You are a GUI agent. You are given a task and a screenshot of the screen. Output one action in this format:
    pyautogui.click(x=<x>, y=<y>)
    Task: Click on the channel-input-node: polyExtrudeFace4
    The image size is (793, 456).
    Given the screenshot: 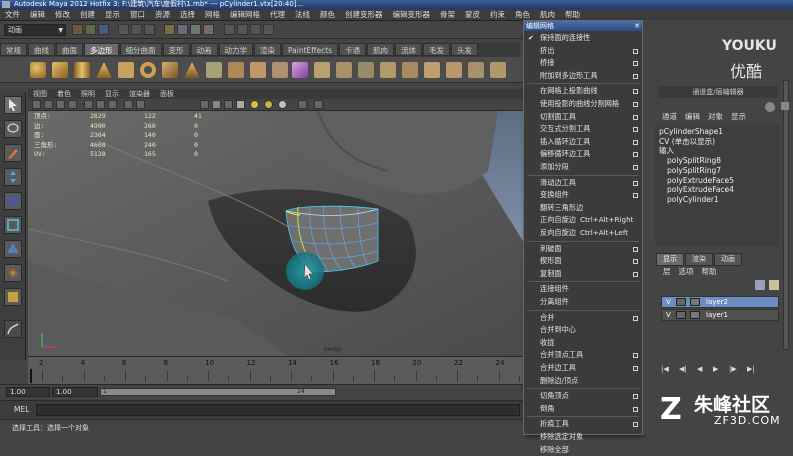 What is the action you would take?
    pyautogui.click(x=696, y=190)
    